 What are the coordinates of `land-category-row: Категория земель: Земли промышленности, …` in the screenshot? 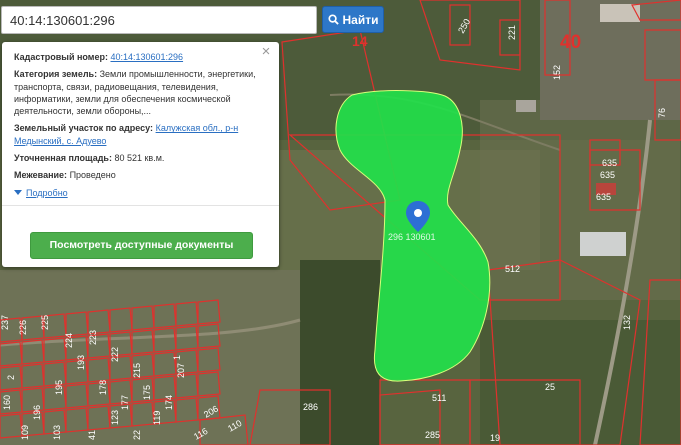 It's located at (140, 92).